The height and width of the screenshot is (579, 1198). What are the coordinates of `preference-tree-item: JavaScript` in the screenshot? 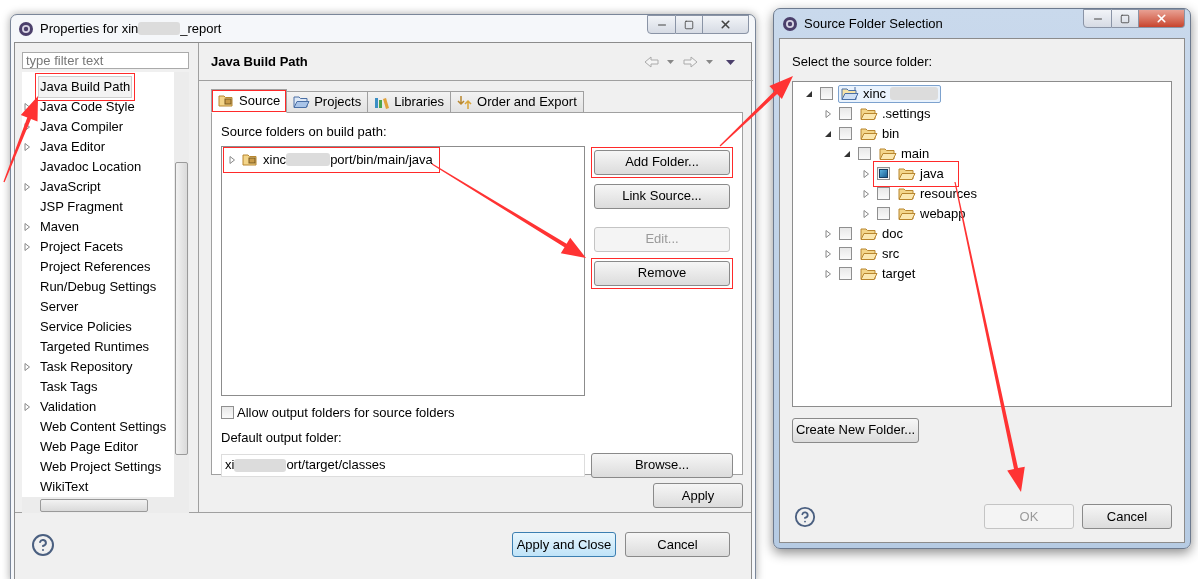 It's located at (70, 187).